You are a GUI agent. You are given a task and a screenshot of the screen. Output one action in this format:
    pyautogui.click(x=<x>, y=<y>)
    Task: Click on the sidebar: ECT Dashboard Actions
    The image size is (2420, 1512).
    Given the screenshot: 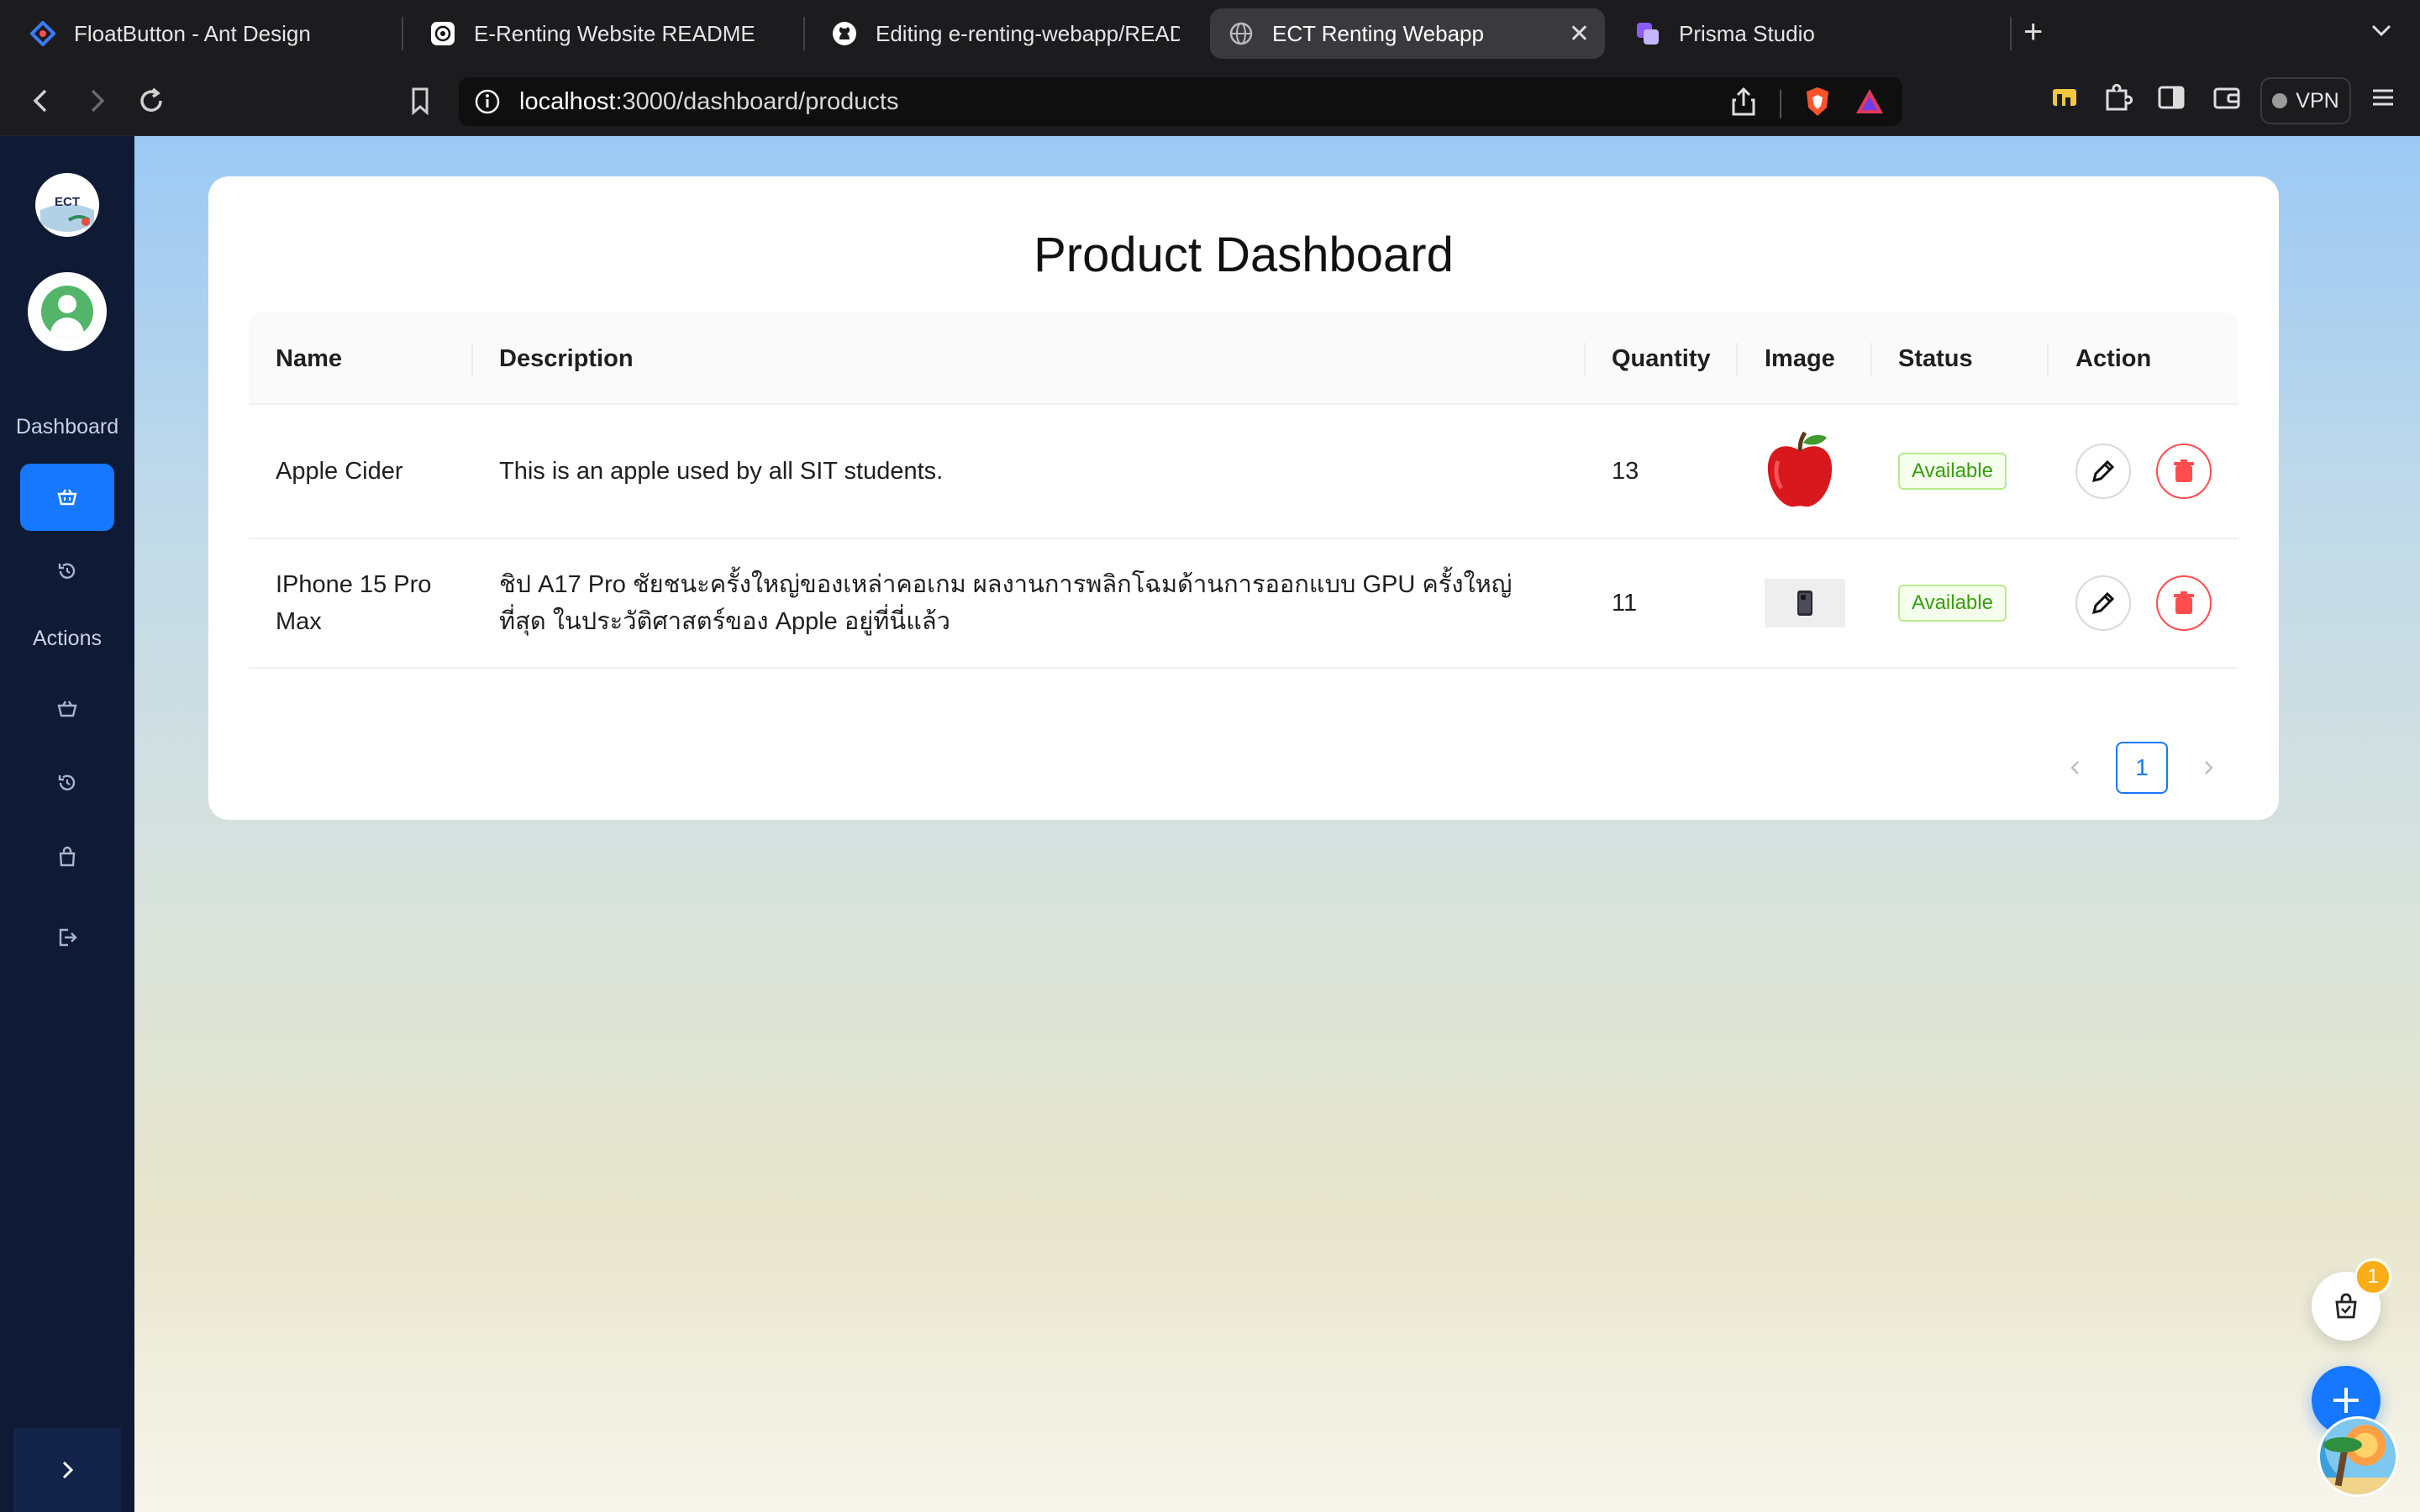 What is the action you would take?
    pyautogui.click(x=67, y=824)
    